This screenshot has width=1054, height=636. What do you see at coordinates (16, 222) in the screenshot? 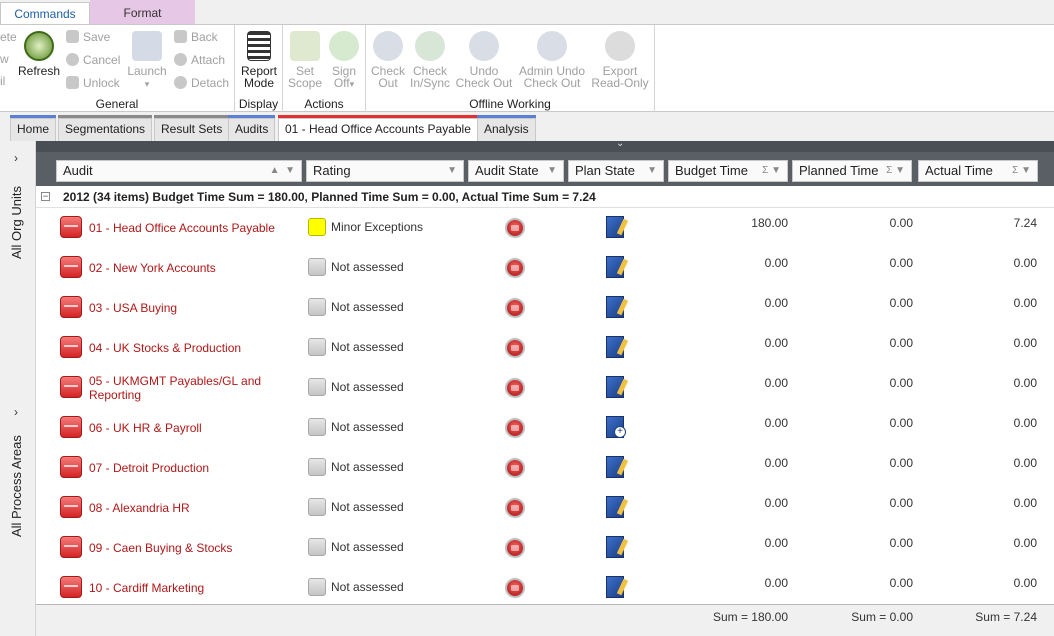
I see `all-org-units-label: All Org Units` at bounding box center [16, 222].